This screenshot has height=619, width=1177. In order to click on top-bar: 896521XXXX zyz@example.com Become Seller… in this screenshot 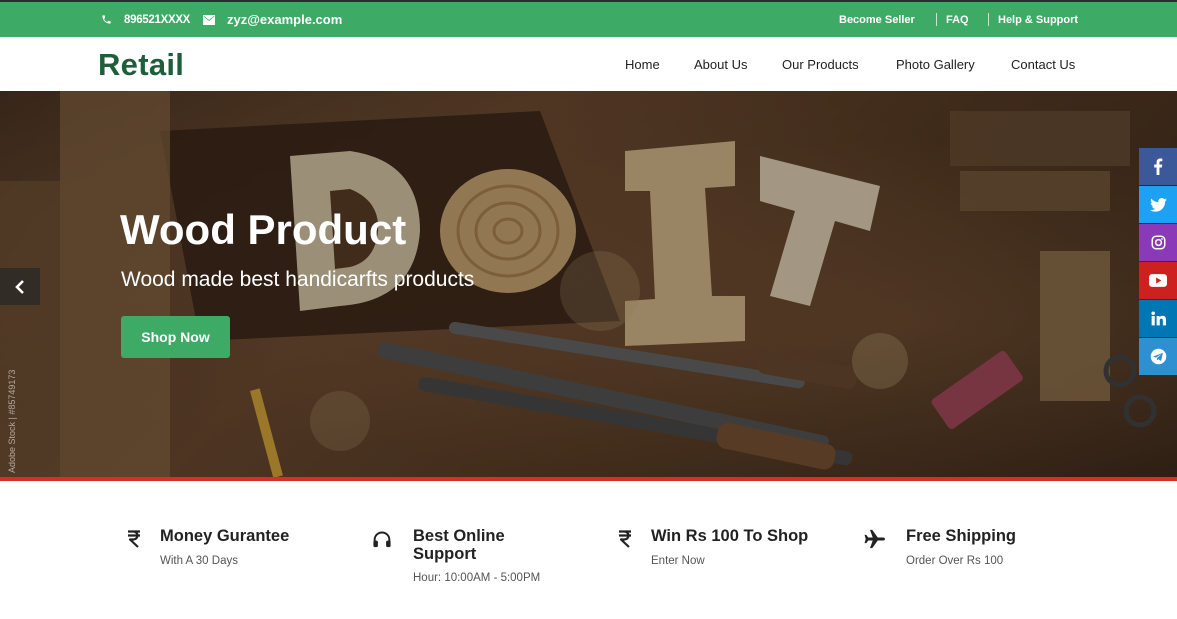, I will do `click(588, 18)`.